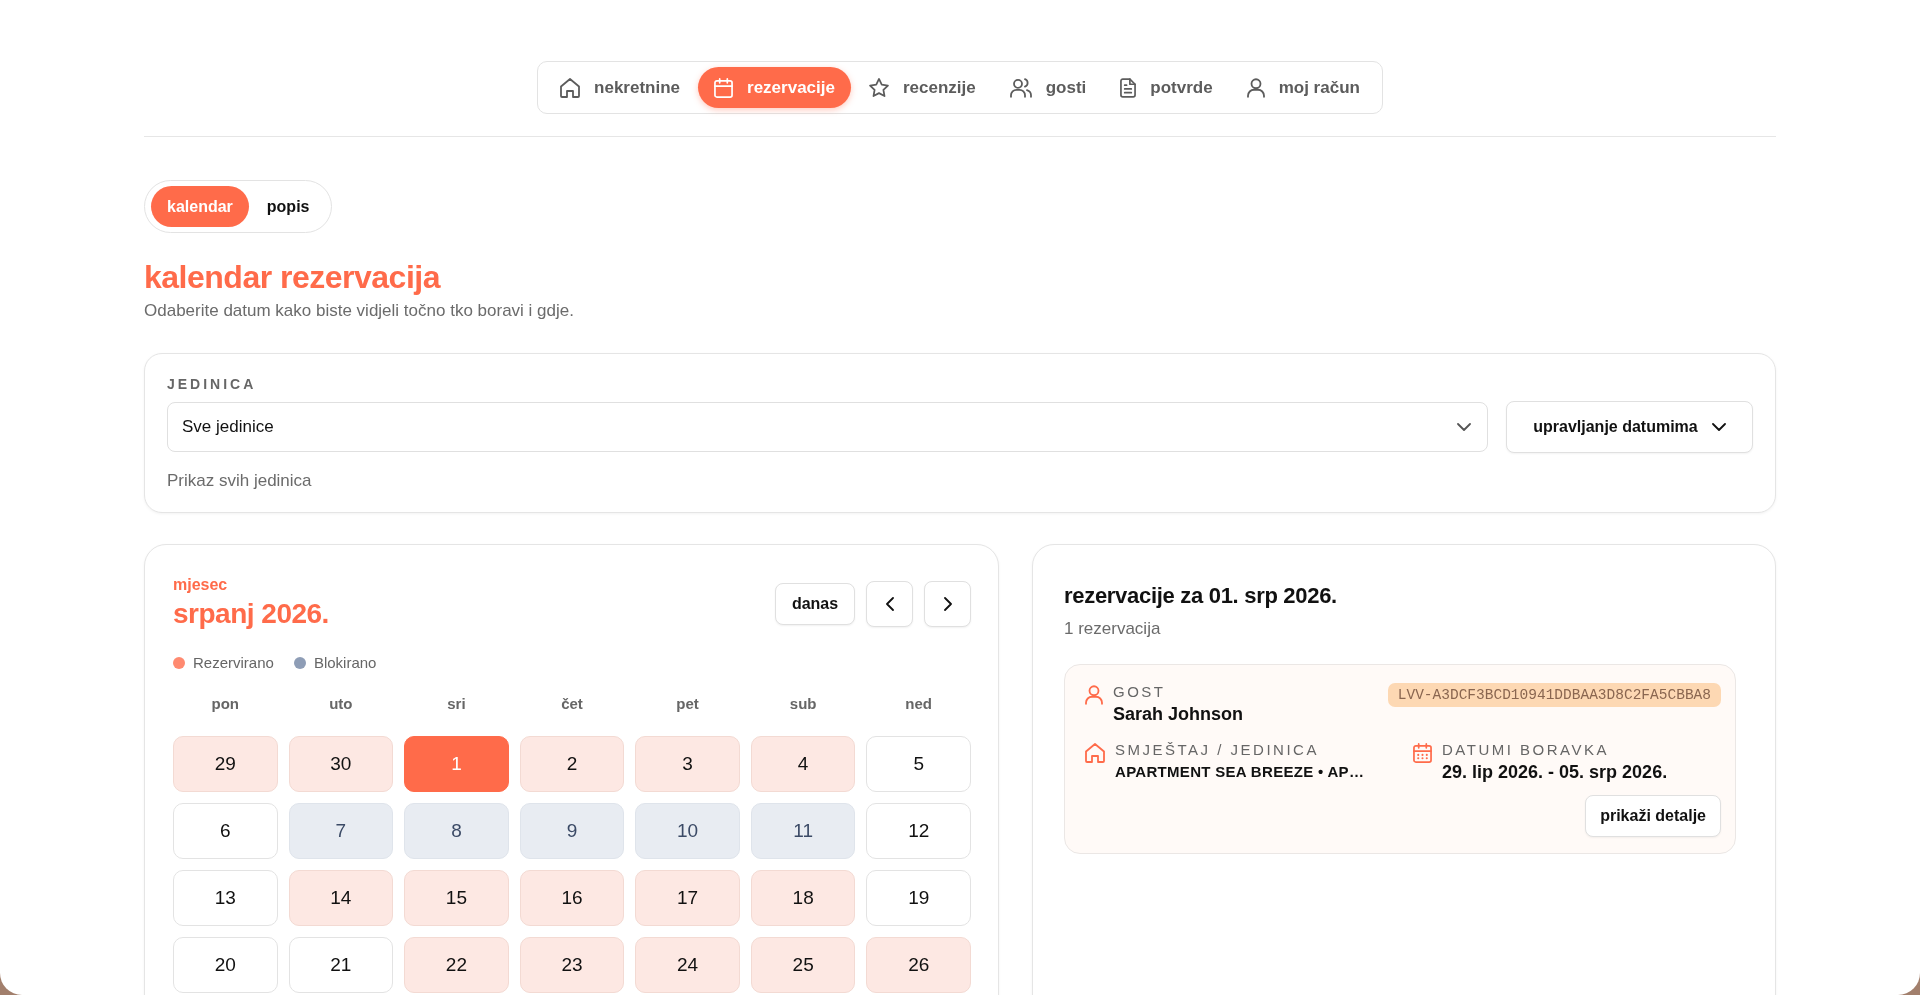 This screenshot has width=1920, height=995. What do you see at coordinates (878, 87) in the screenshot?
I see `star-icon` at bounding box center [878, 87].